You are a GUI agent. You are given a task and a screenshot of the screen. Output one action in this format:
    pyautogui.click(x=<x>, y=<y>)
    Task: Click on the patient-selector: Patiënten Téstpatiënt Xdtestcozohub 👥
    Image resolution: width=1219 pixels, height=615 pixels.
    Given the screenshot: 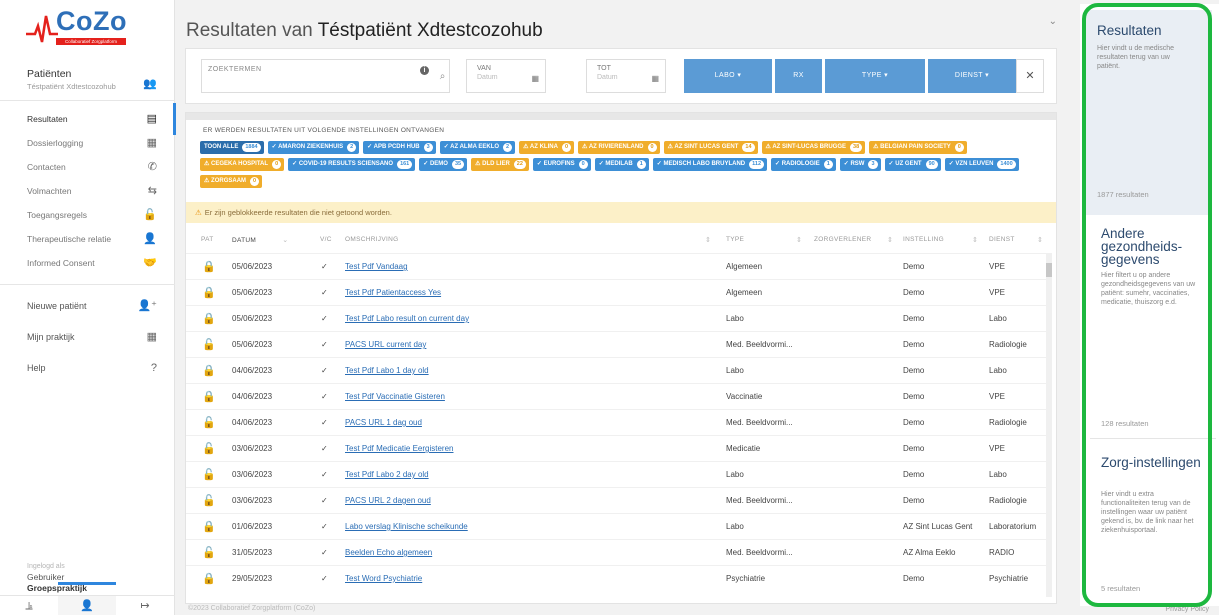 What is the action you would take?
    pyautogui.click(x=87, y=82)
    